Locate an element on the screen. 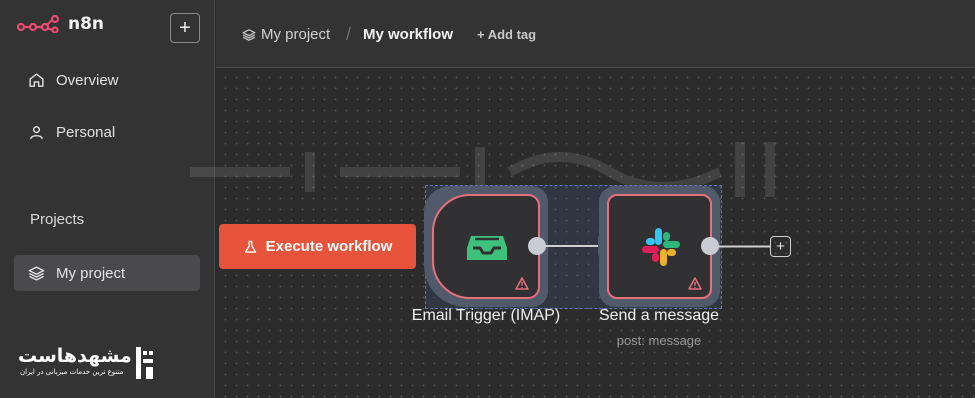  n8n-logo-icon is located at coordinates (38, 24).